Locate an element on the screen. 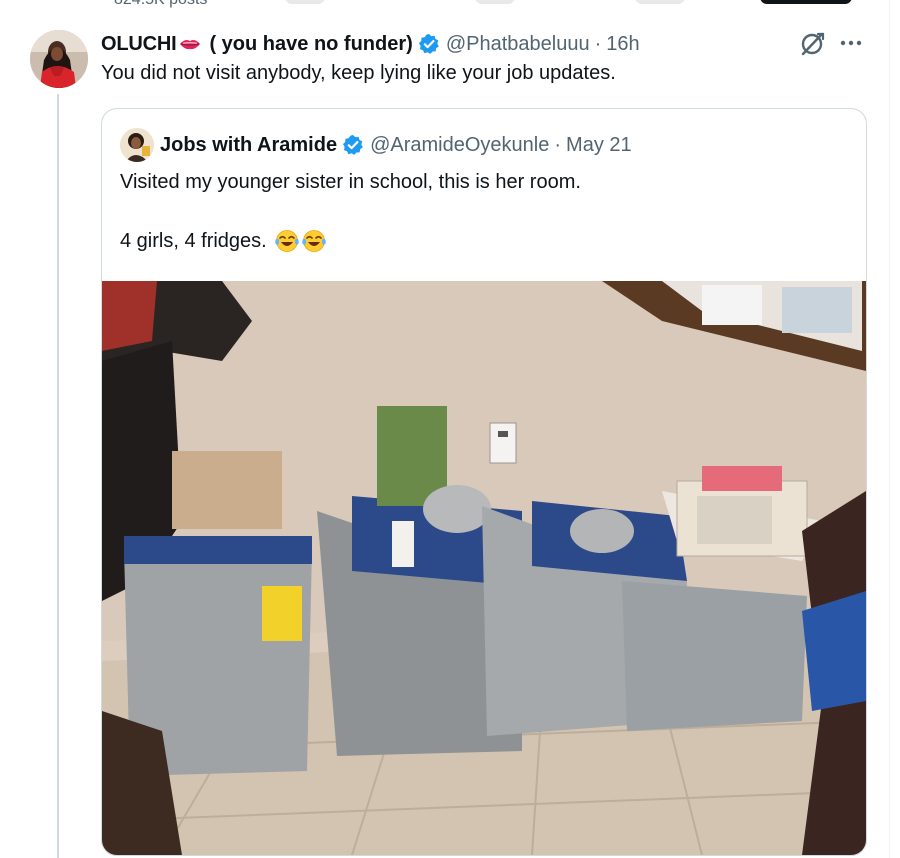 The image size is (900, 858). column-border is located at coordinates (889, 429).